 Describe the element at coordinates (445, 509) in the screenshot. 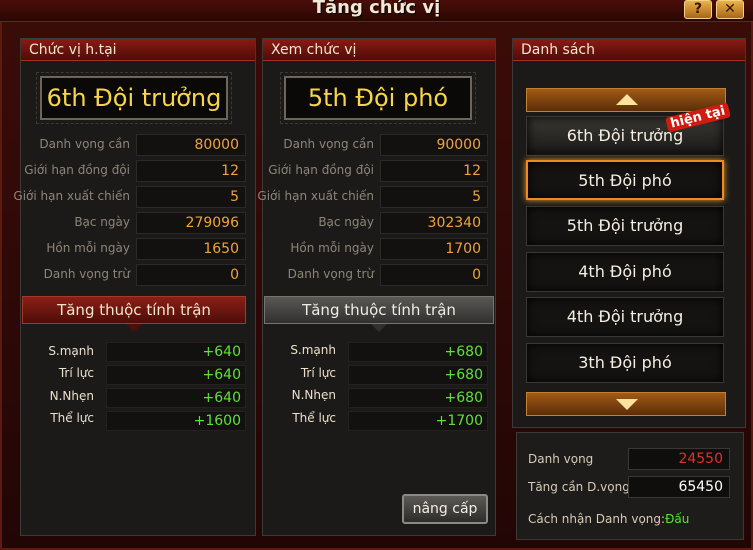

I see `upgrade-button: nâng cấp` at that location.